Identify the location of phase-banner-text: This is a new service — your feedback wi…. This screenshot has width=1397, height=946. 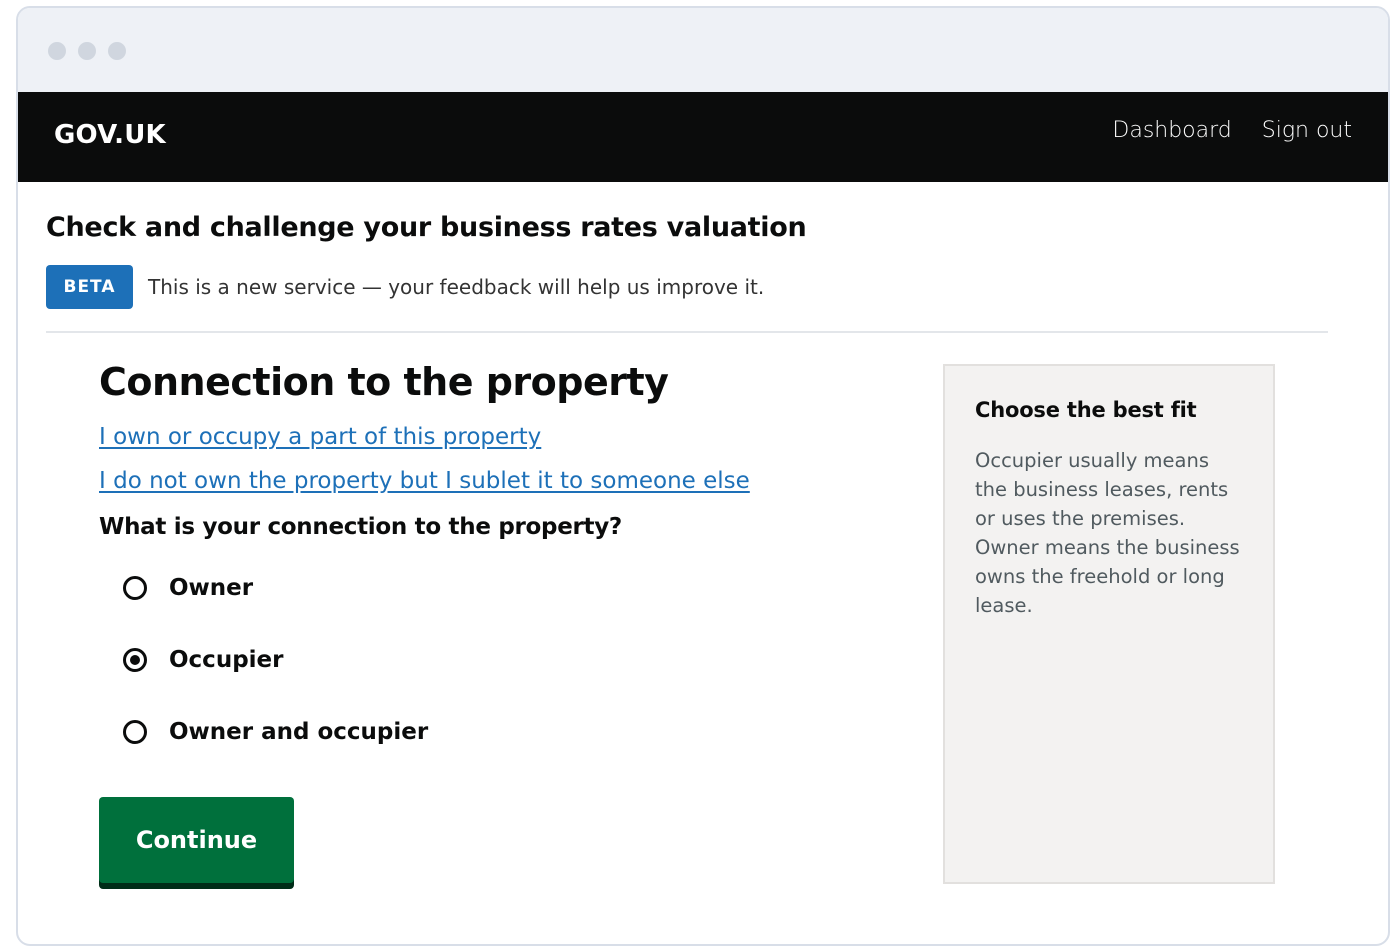
(456, 287).